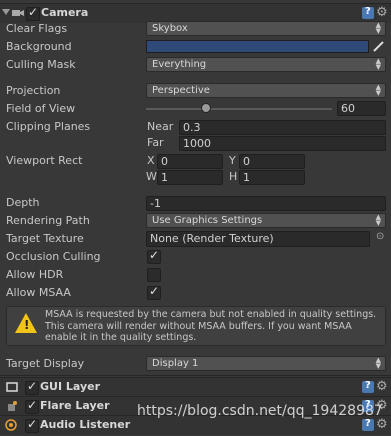 The width and height of the screenshot is (391, 436). I want to click on flare-layer-icon, so click(12, 406).